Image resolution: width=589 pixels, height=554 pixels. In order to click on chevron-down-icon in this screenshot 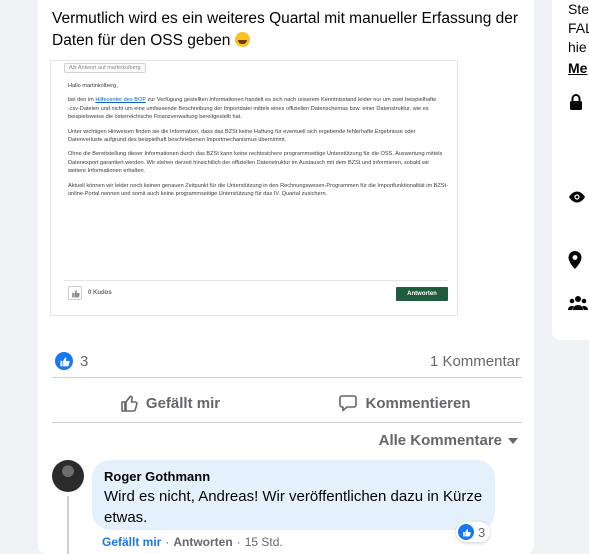, I will do `click(513, 440)`.